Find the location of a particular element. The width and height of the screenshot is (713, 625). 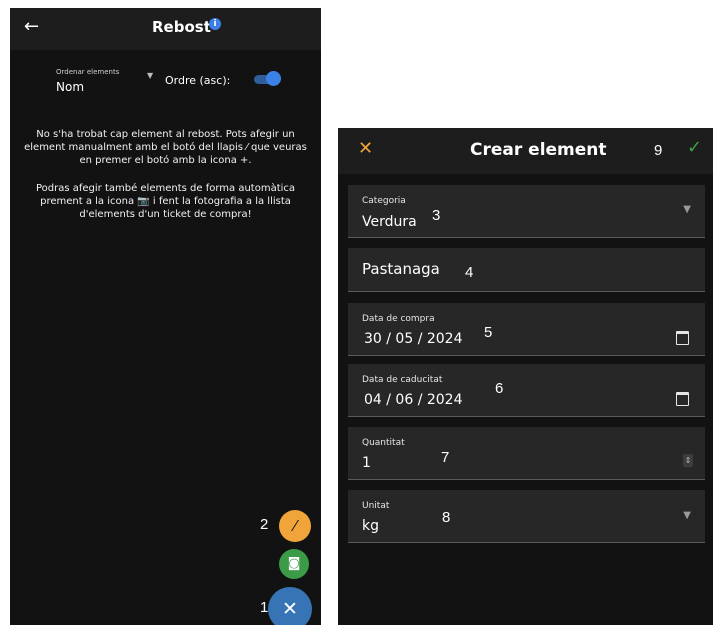

check-icon: ✓ is located at coordinates (694, 147).